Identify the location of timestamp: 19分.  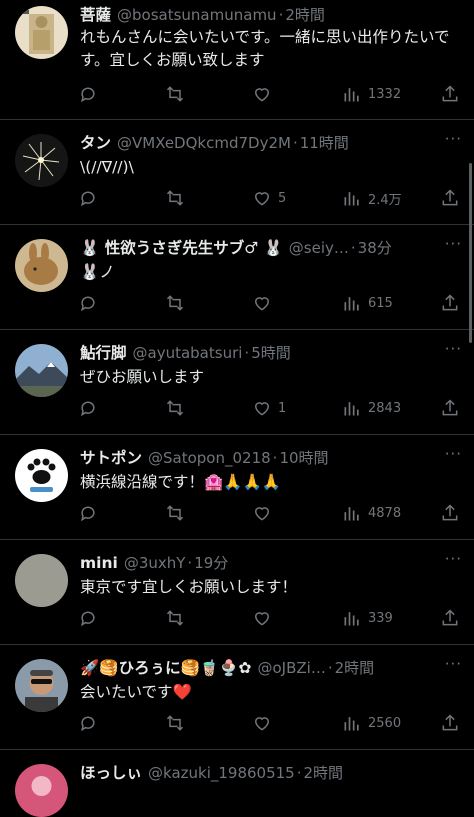
(211, 563).